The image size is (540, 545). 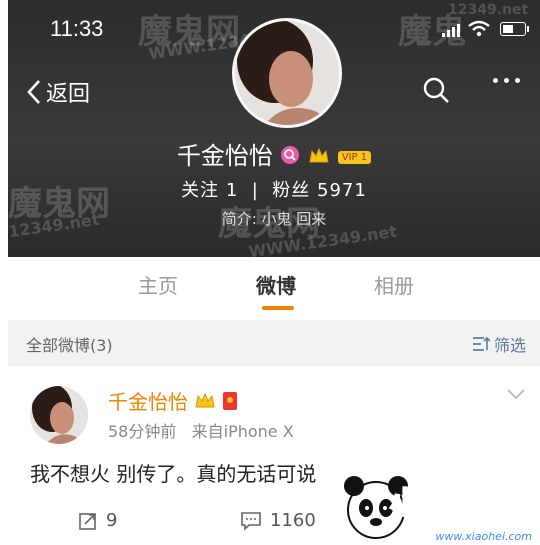 I want to click on fans-label: 粉丝, so click(x=291, y=190).